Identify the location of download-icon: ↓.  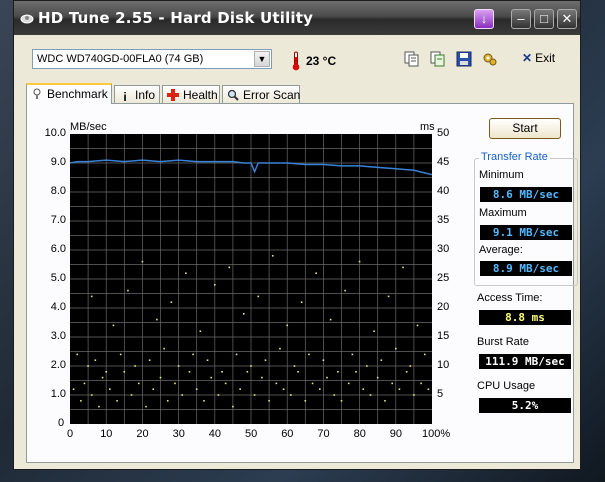
(484, 19).